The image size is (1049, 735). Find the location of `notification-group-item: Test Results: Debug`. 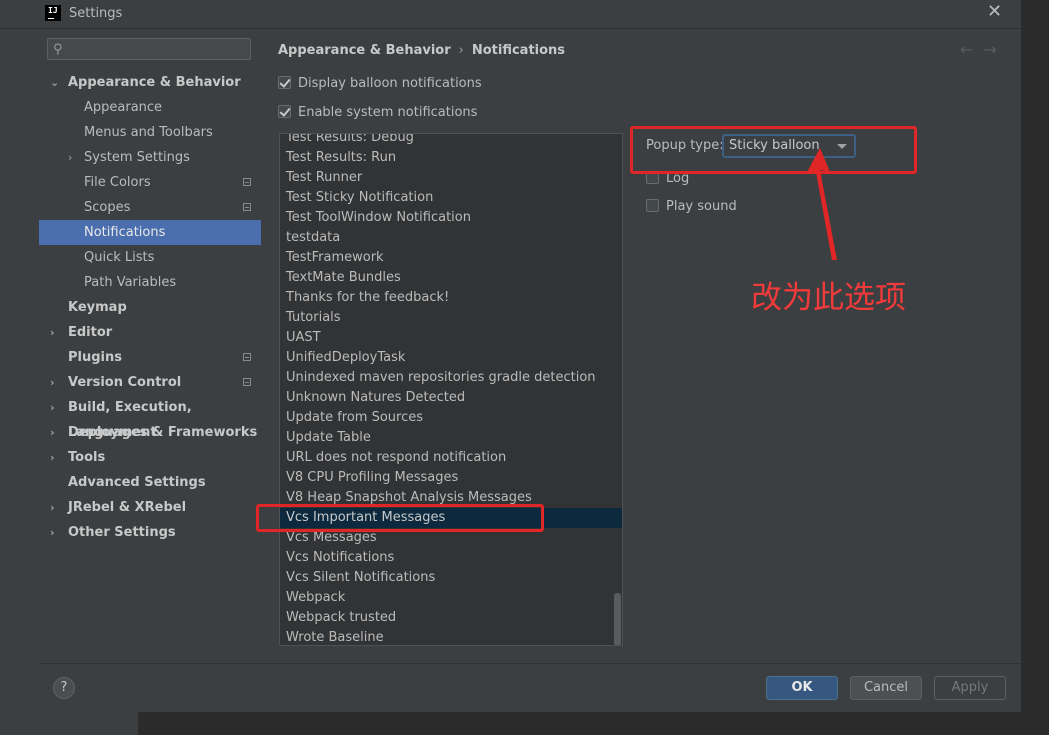

notification-group-item: Test Results: Debug is located at coordinates (445, 141).